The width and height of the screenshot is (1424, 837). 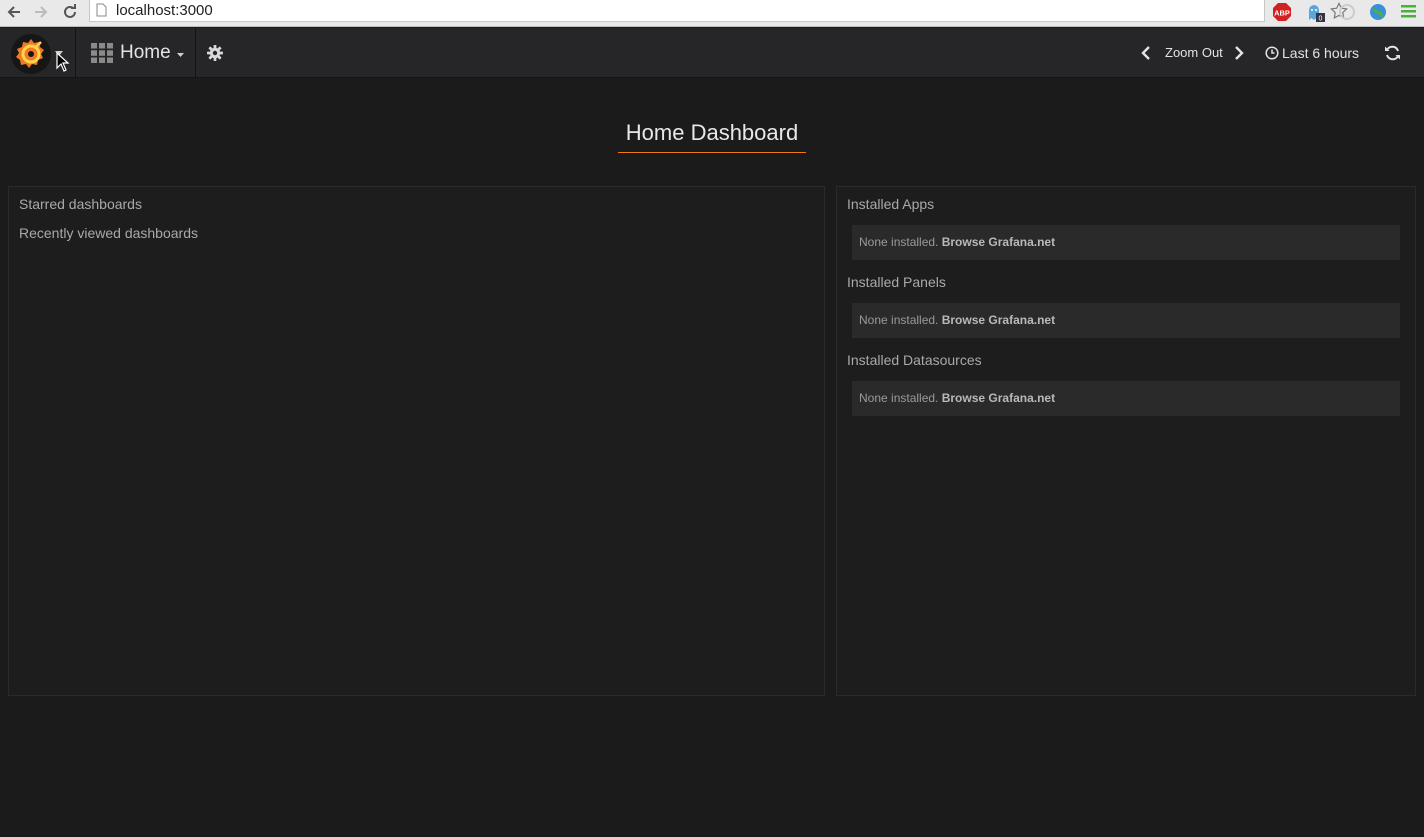 I want to click on installed-apps-heading: Installed Apps, so click(x=891, y=204).